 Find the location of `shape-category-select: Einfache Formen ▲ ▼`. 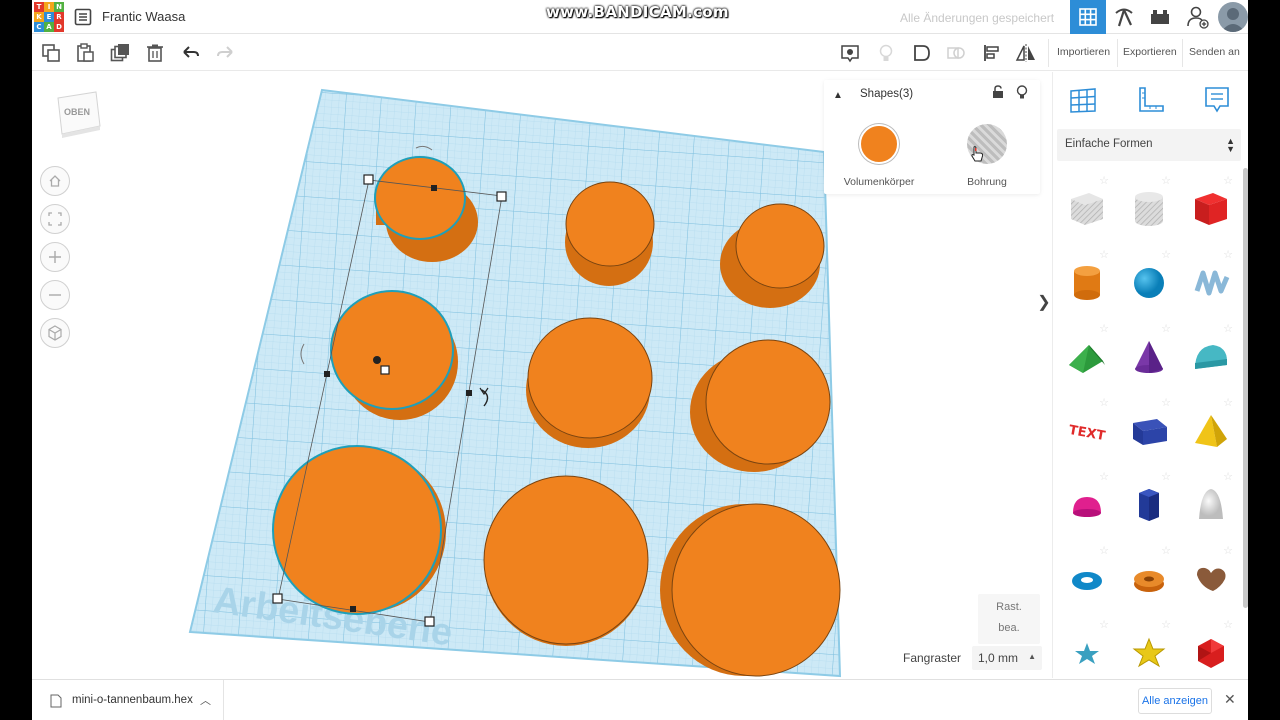

shape-category-select: Einfache Formen ▲ ▼ is located at coordinates (1149, 145).